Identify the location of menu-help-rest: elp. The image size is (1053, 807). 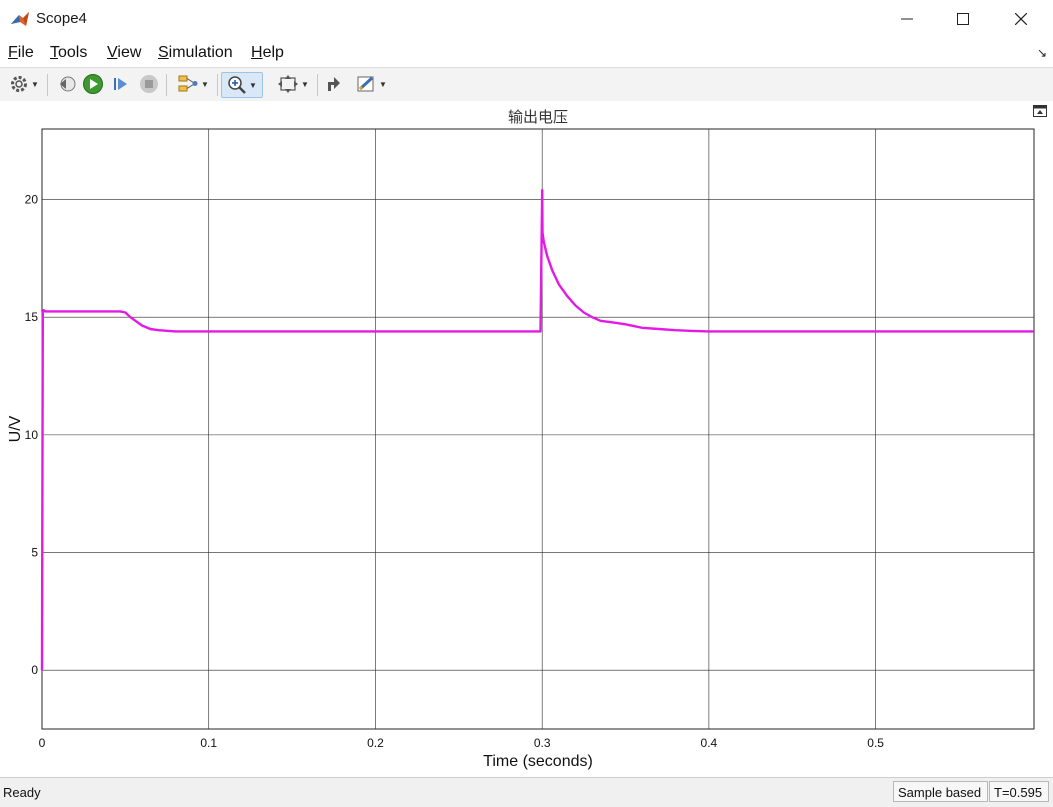
(273, 52).